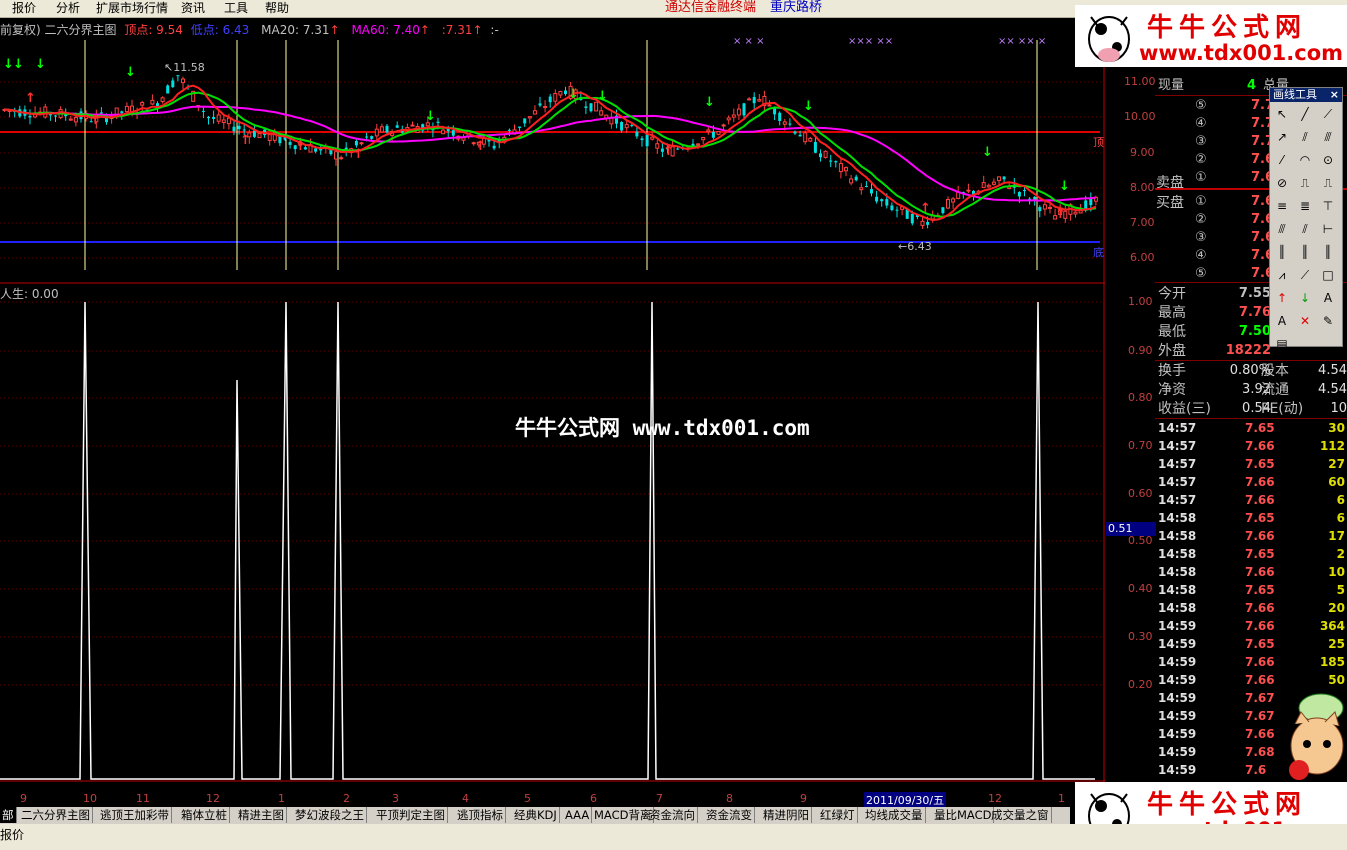 The image size is (1347, 850). Describe the element at coordinates (1282, 137) in the screenshot. I see `ray-tool-icon: ↗` at that location.